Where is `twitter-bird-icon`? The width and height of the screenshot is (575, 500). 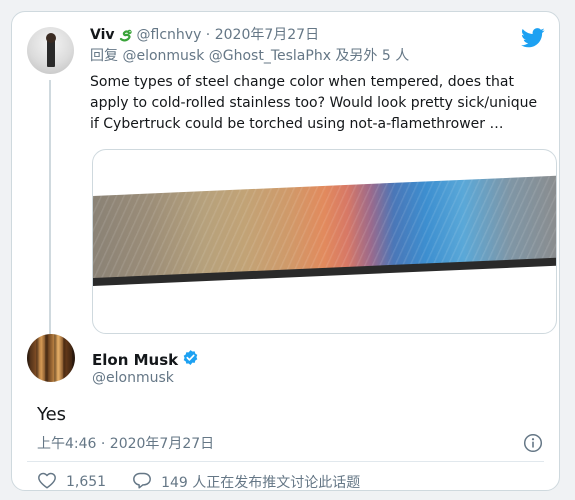
twitter-bird-icon is located at coordinates (533, 40).